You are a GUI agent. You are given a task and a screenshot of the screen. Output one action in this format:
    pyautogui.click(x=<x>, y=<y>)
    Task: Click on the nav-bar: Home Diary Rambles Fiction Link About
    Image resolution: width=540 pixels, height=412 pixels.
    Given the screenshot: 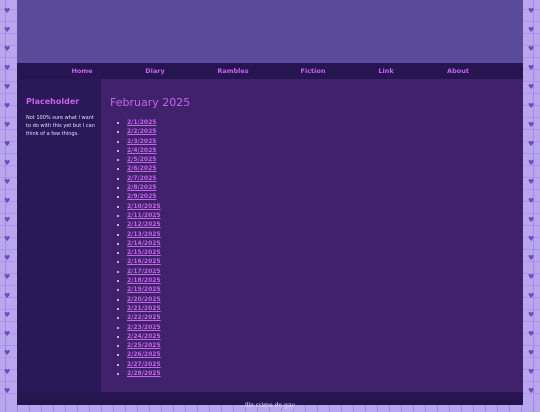 What is the action you would take?
    pyautogui.click(x=270, y=71)
    